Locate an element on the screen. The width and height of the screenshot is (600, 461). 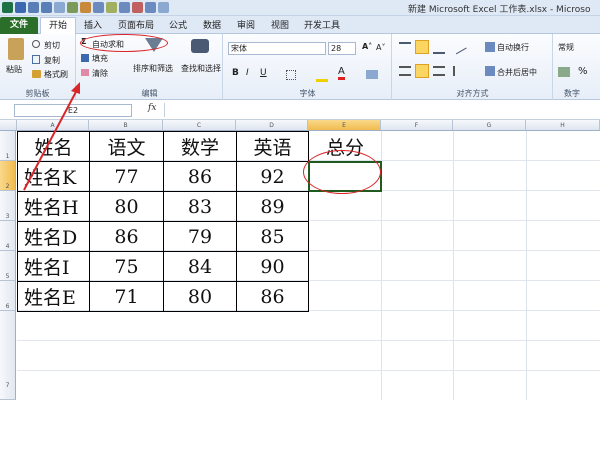
arrow-annotation is located at coordinates (51, 136).